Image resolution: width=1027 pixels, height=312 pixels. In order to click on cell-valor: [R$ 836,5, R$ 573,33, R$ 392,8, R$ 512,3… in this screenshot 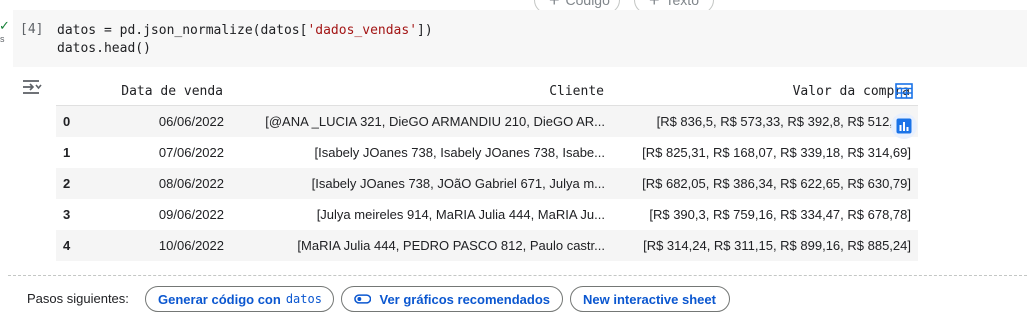, I will do `click(765, 121)`.